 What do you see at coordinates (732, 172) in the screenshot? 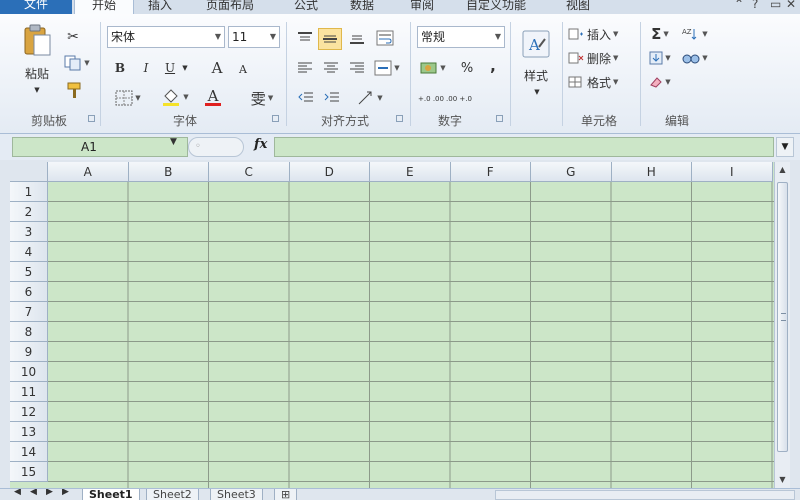
I see `column-header: I` at bounding box center [732, 172].